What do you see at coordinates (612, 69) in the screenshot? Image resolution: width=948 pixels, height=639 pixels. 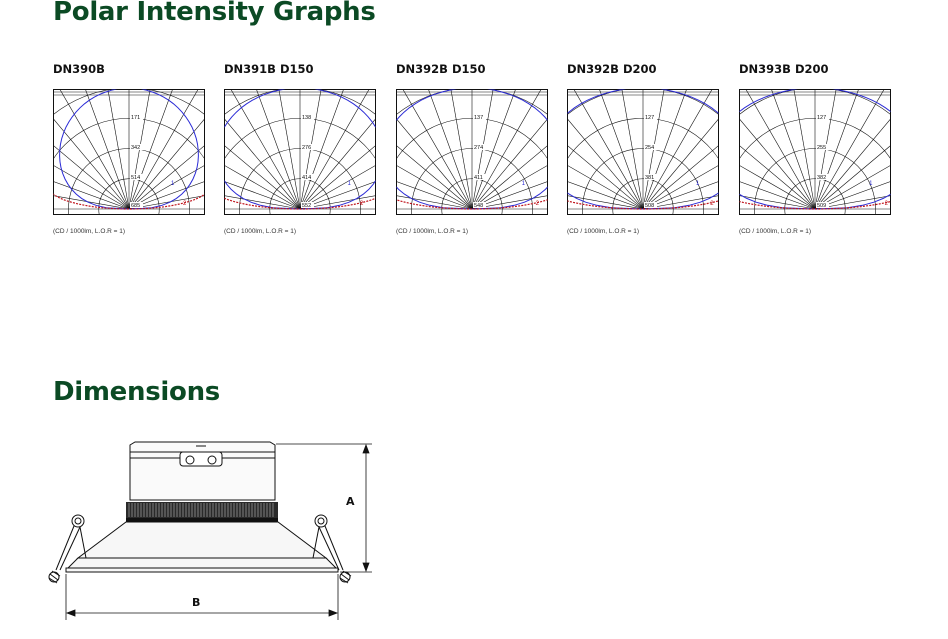 I see `polar-graph-title: DN392B D200` at bounding box center [612, 69].